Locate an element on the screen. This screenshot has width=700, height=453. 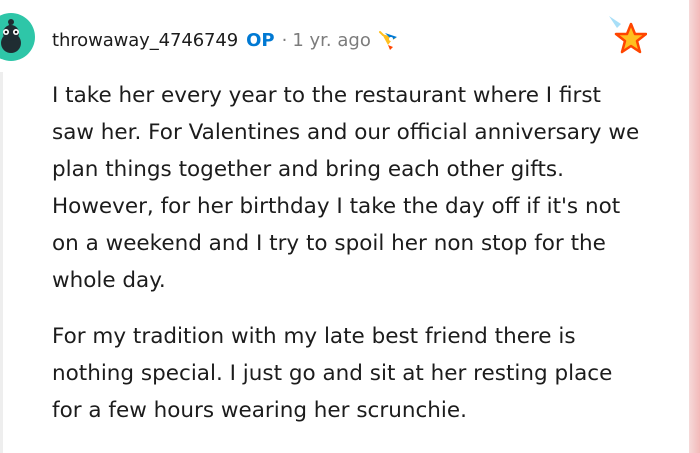
avatar is located at coordinates (18, 37).